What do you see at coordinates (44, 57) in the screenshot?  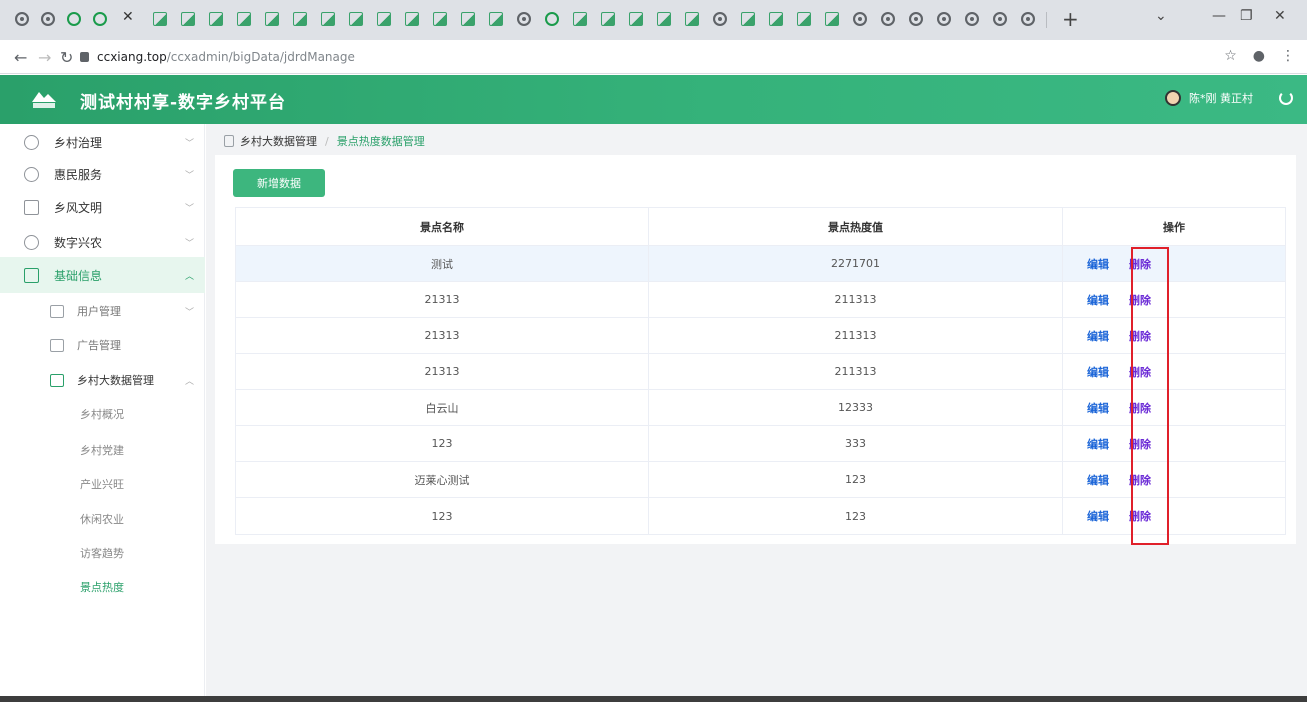 I see `forward-arrow-icon: →` at bounding box center [44, 57].